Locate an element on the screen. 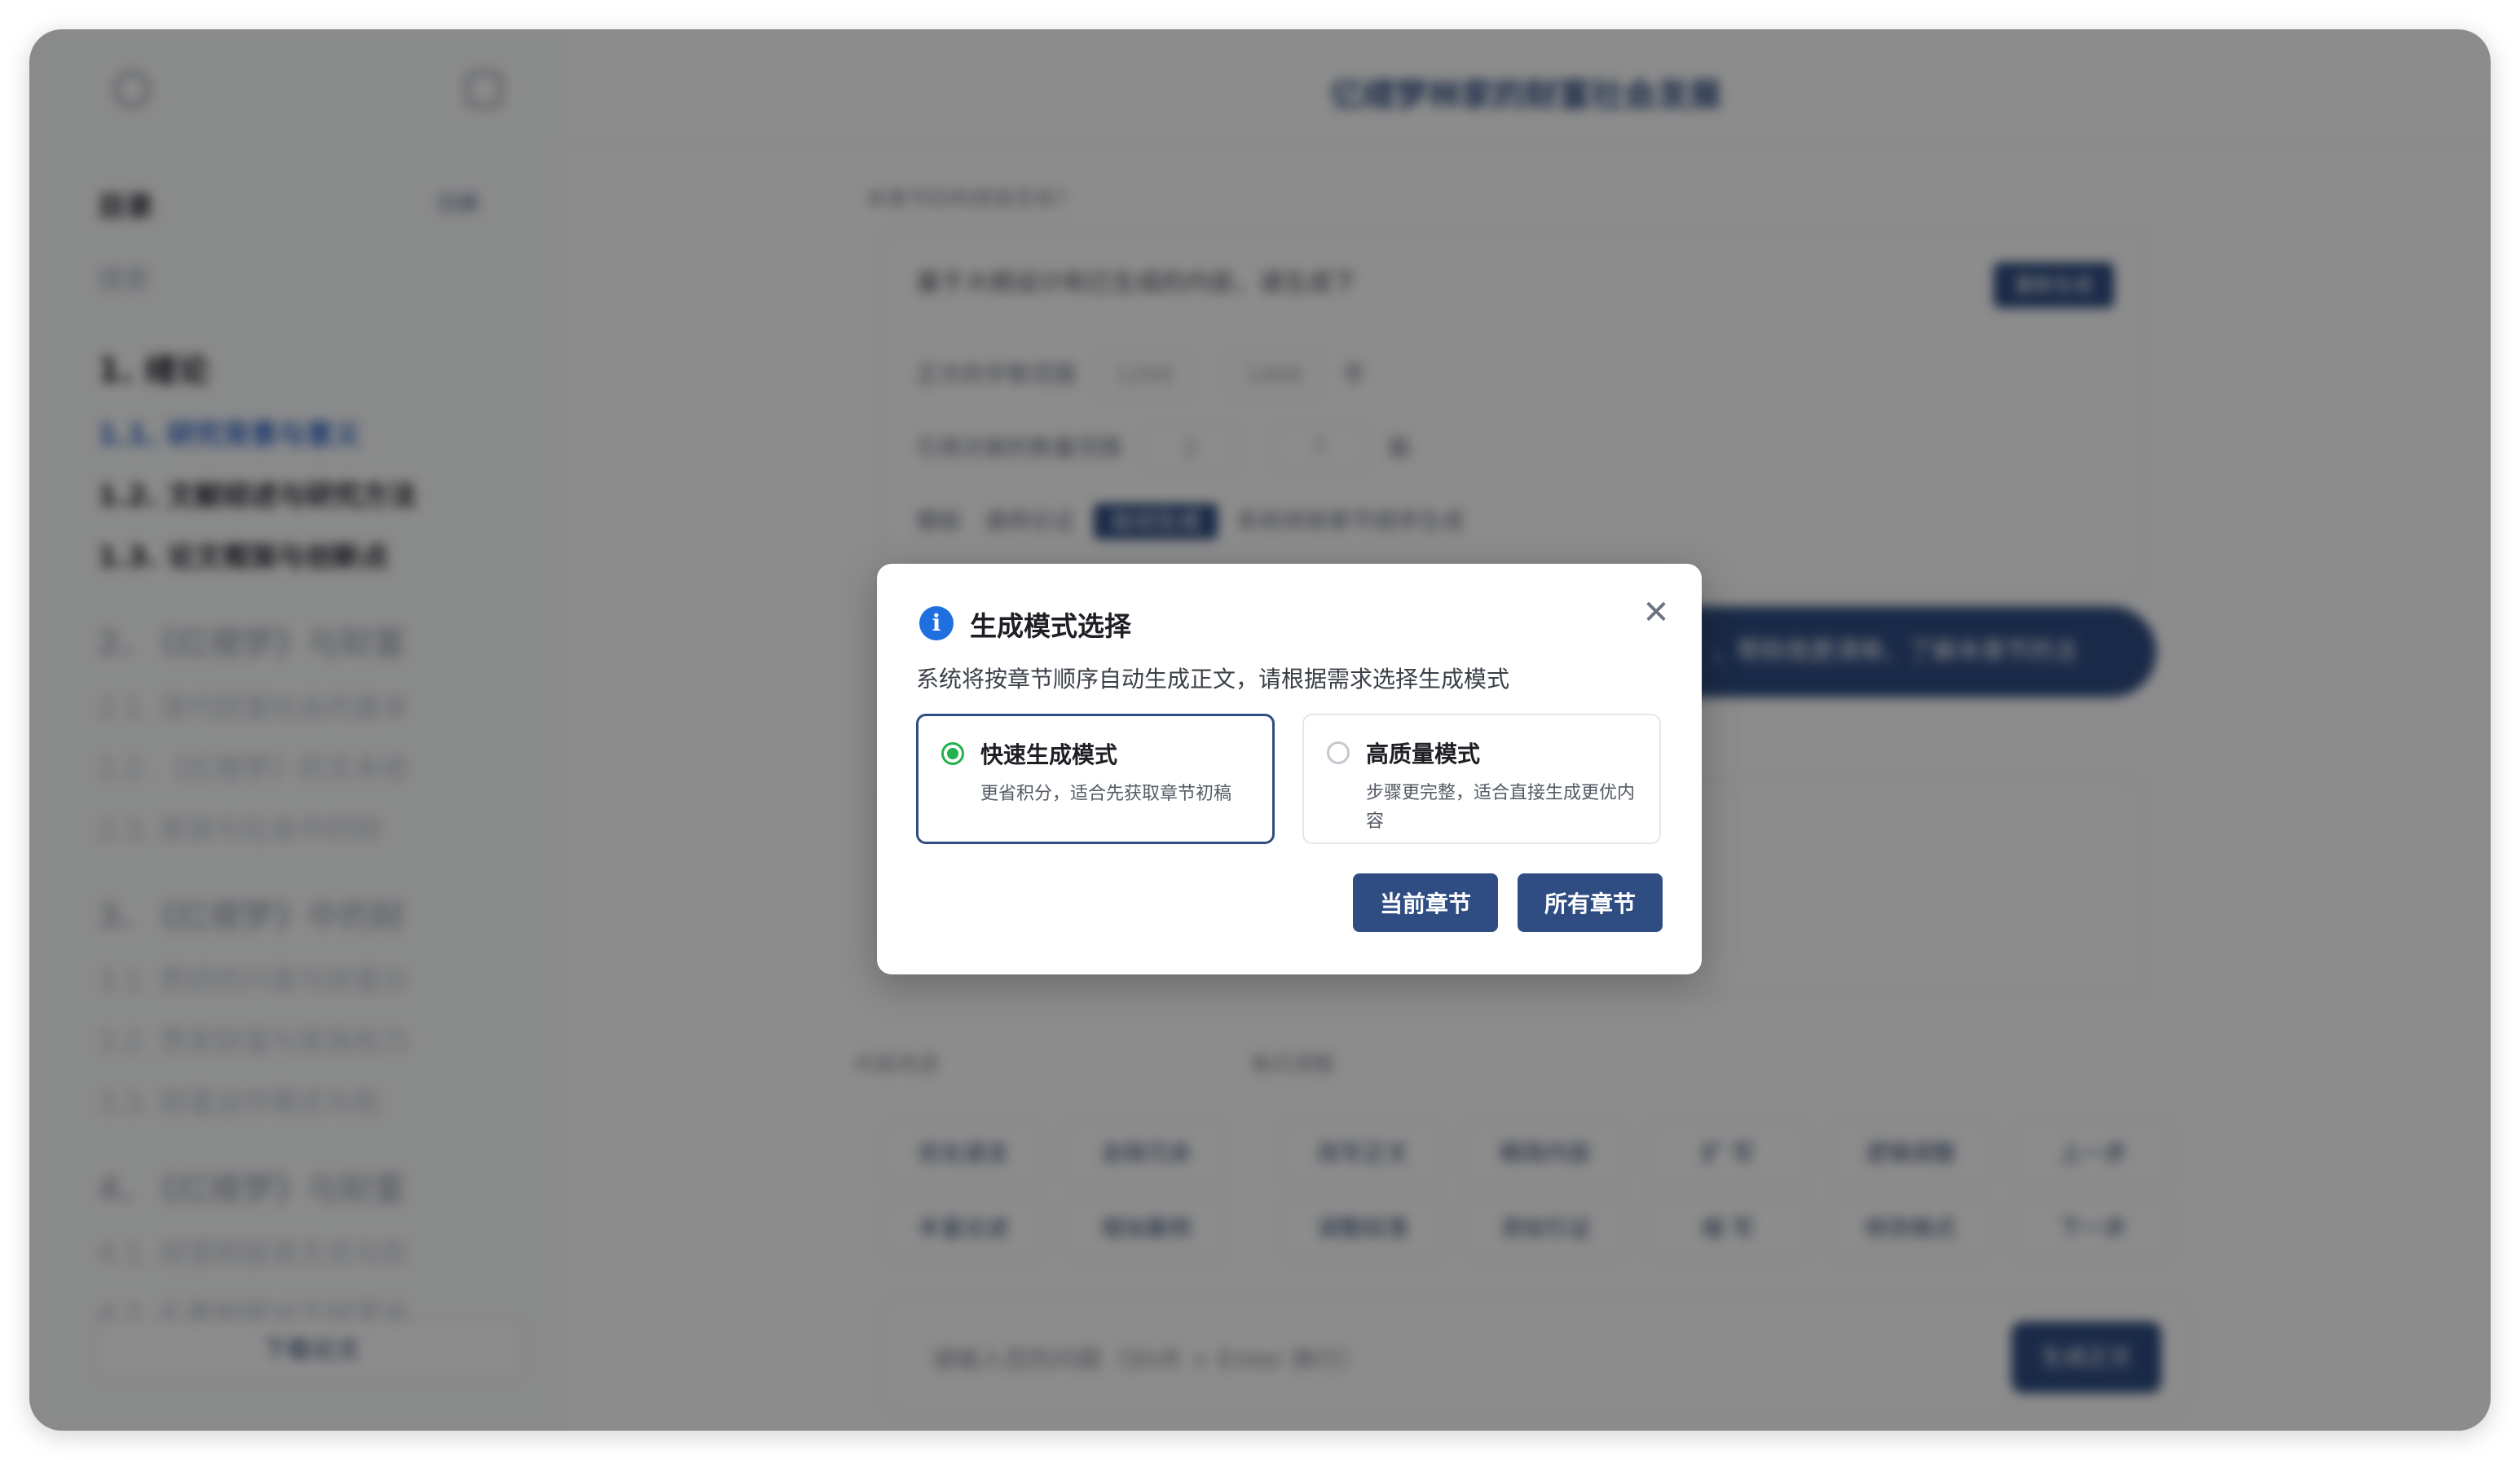 Image resolution: width=2520 pixels, height=1460 pixels. radio-quality-mode is located at coordinates (1338, 752).